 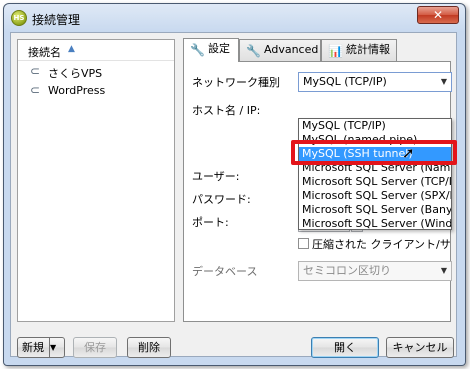 What do you see at coordinates (381, 244) in the screenshot?
I see `compressed-protocol-label: 圧縮された クライアント/サ` at bounding box center [381, 244].